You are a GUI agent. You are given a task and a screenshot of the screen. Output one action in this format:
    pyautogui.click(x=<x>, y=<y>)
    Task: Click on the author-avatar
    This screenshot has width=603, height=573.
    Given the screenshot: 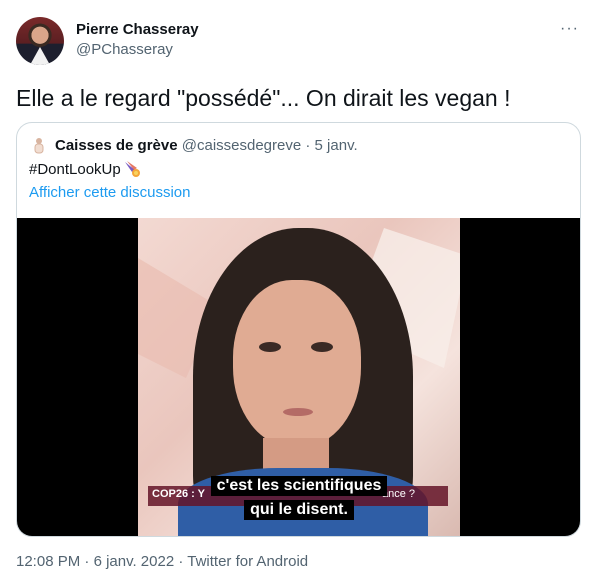 What is the action you would take?
    pyautogui.click(x=40, y=41)
    